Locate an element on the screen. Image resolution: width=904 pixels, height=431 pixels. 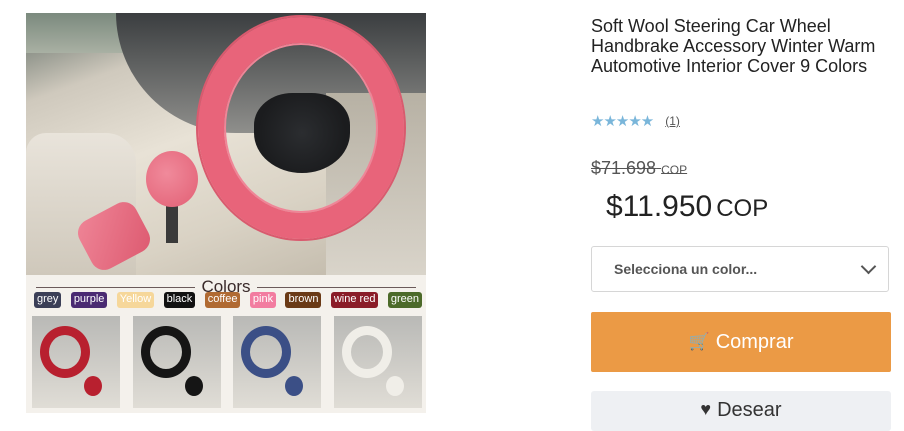
heart-icon: ♥ is located at coordinates (706, 409).